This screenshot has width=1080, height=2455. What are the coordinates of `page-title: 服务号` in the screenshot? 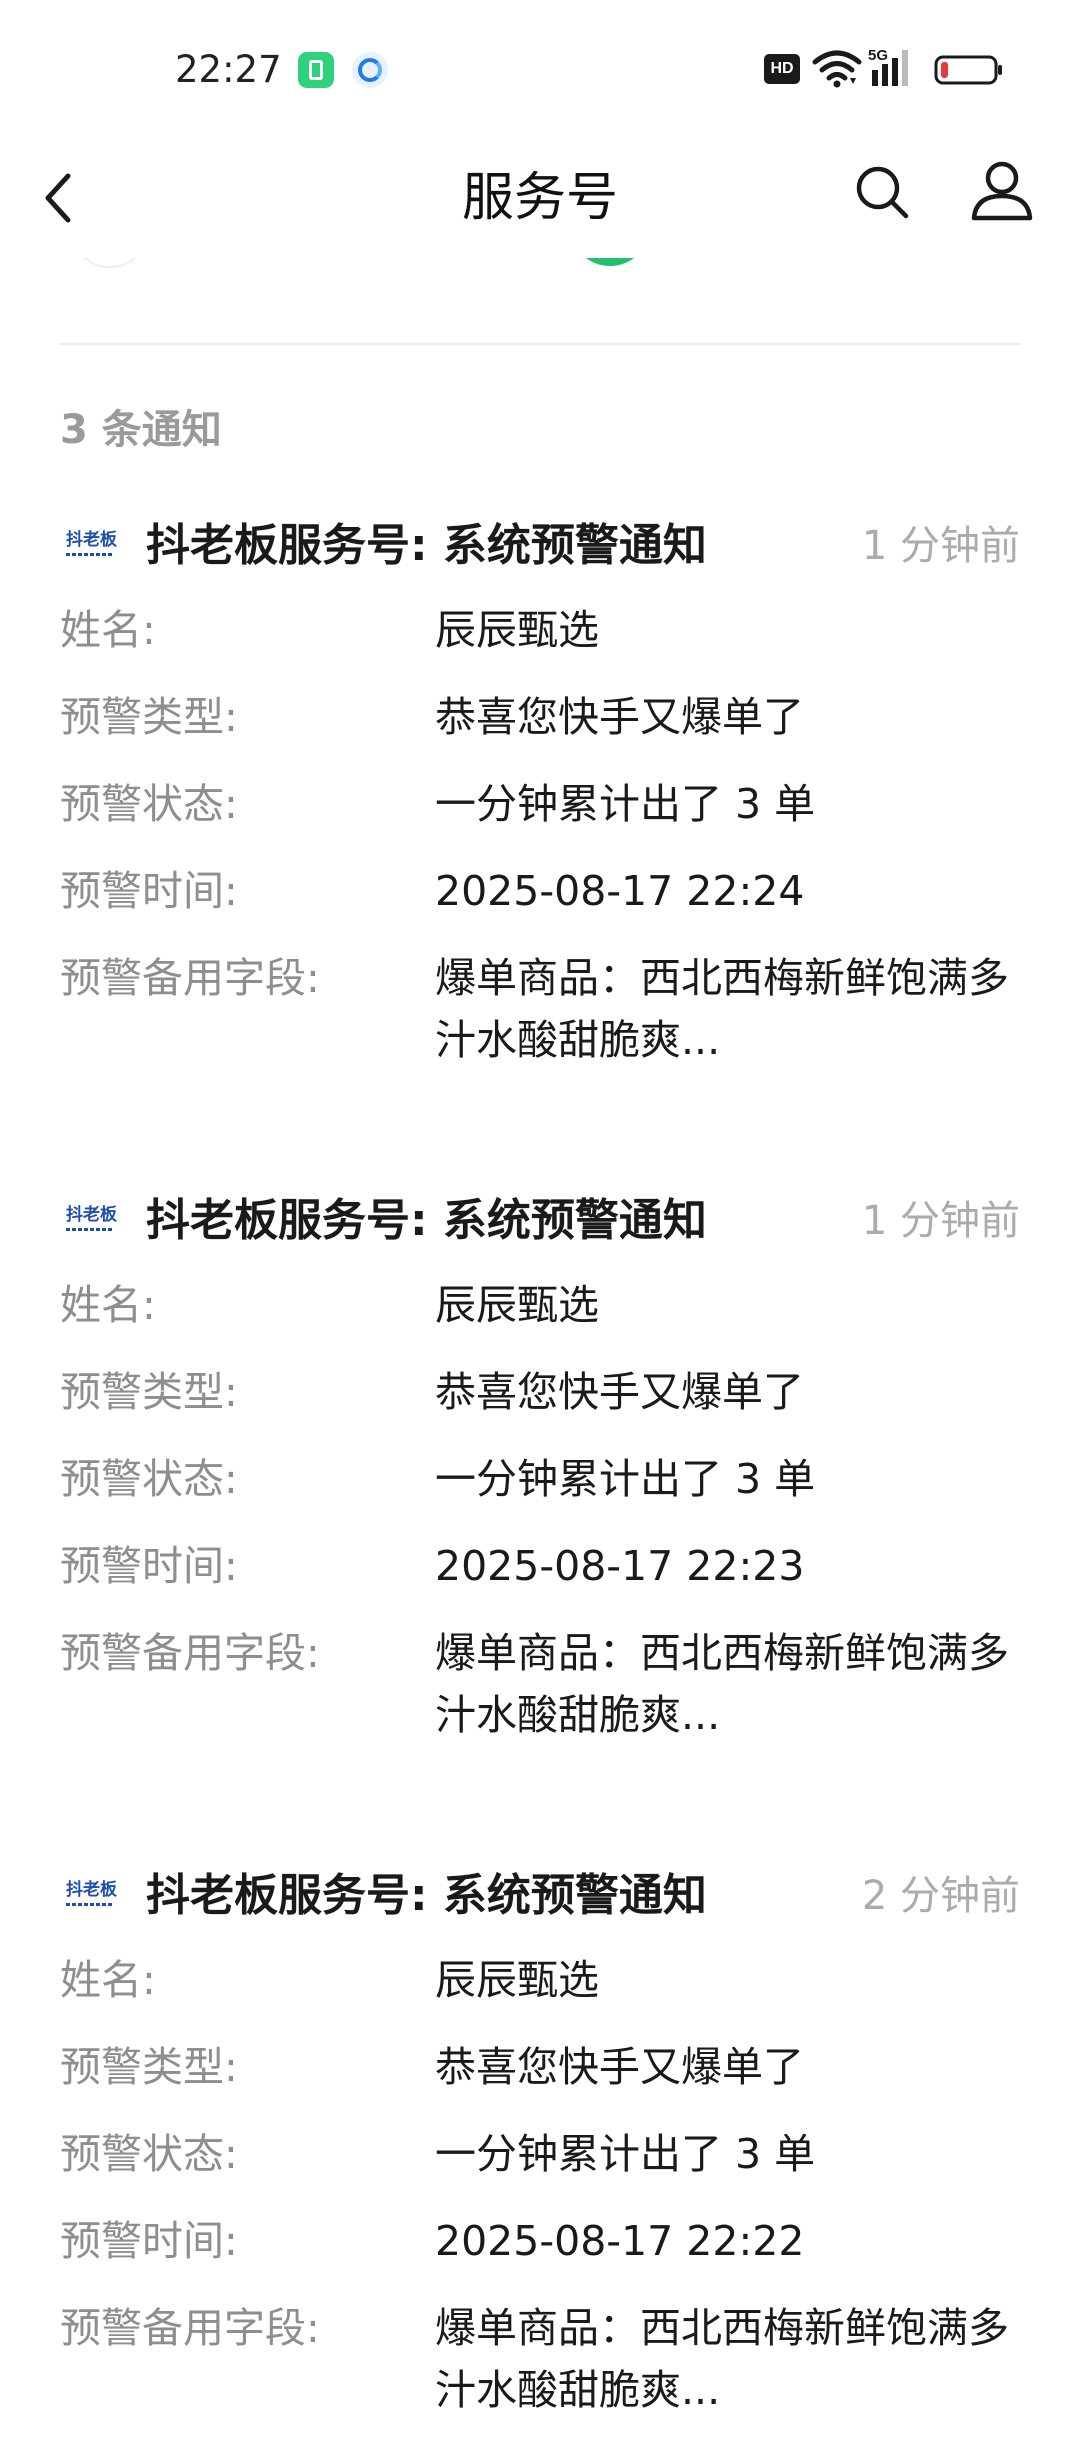 It's located at (539, 198).